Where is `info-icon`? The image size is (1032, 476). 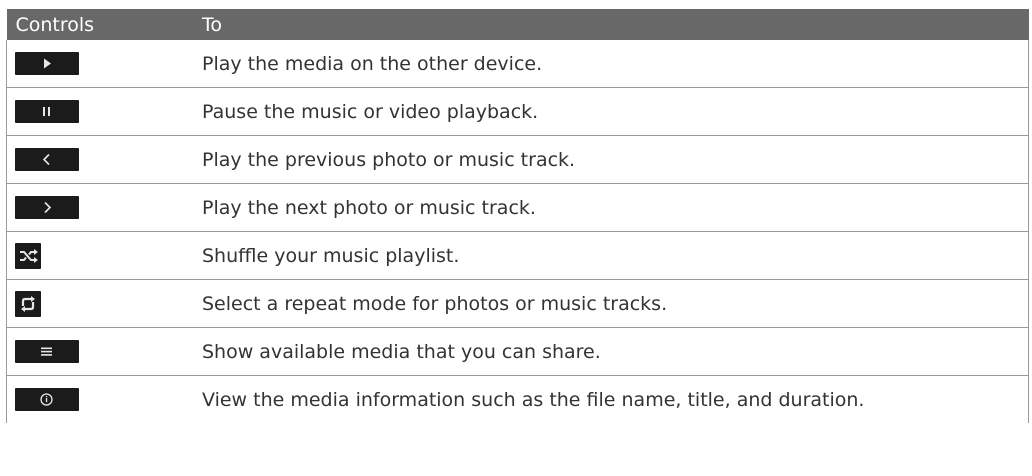 info-icon is located at coordinates (47, 399).